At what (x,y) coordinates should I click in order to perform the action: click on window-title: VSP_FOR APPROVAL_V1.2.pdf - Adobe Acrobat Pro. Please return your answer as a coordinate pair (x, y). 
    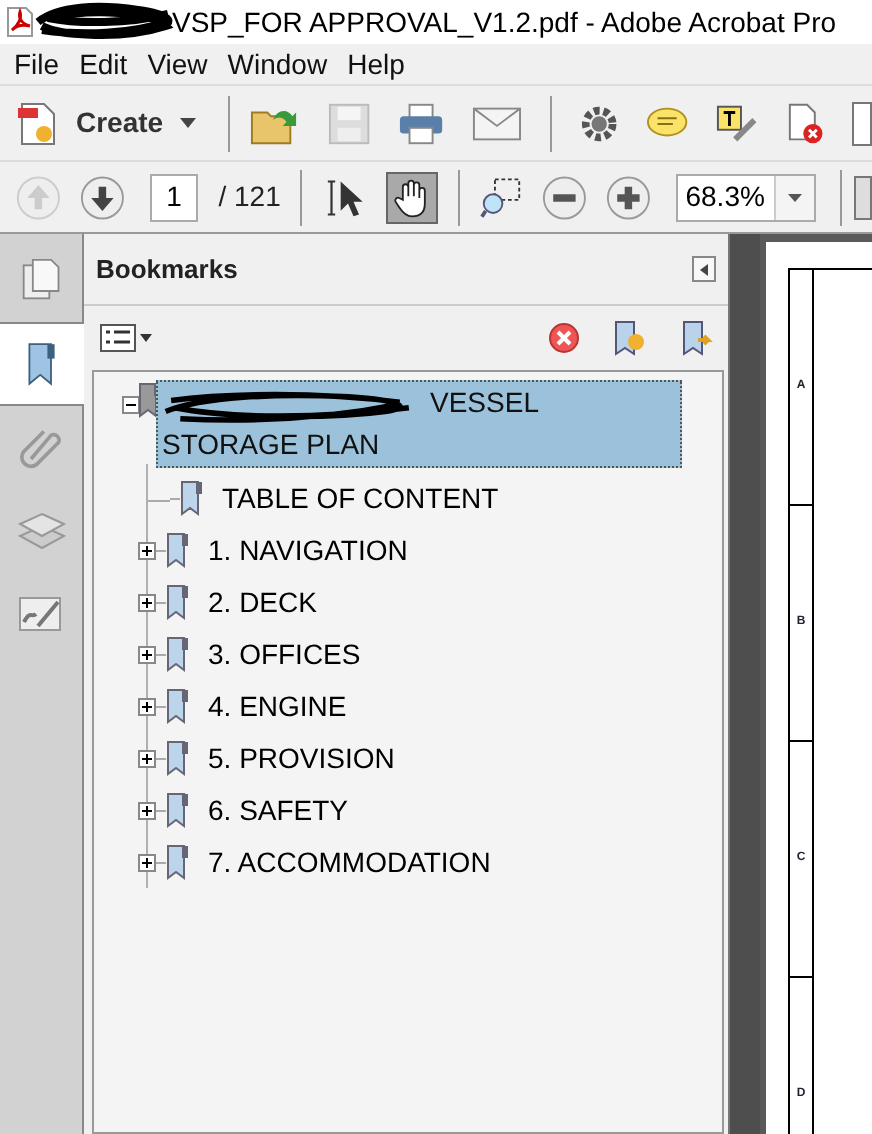
    Looking at the image, I should click on (504, 22).